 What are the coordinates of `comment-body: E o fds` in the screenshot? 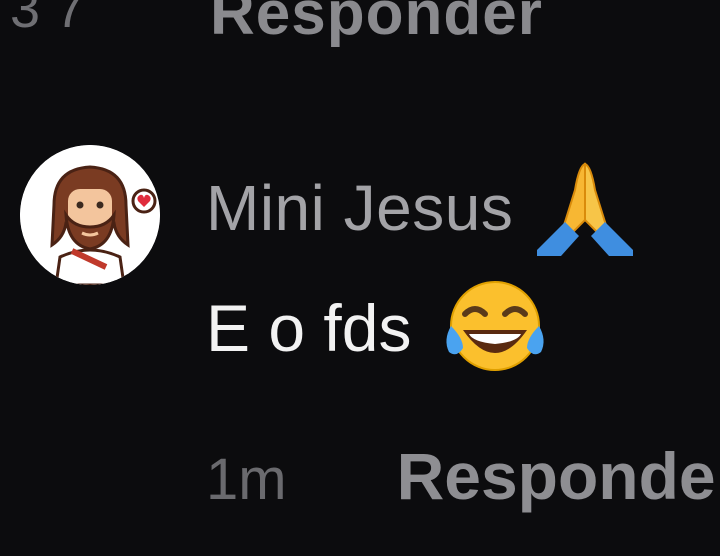 It's located at (377, 328).